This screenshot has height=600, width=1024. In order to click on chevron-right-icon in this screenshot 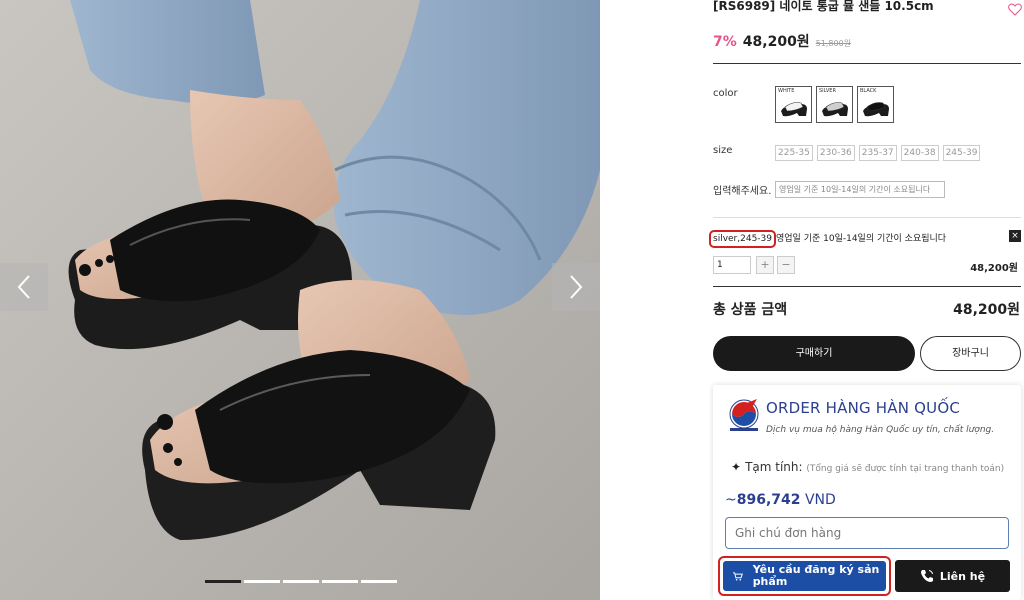, I will do `click(576, 287)`.